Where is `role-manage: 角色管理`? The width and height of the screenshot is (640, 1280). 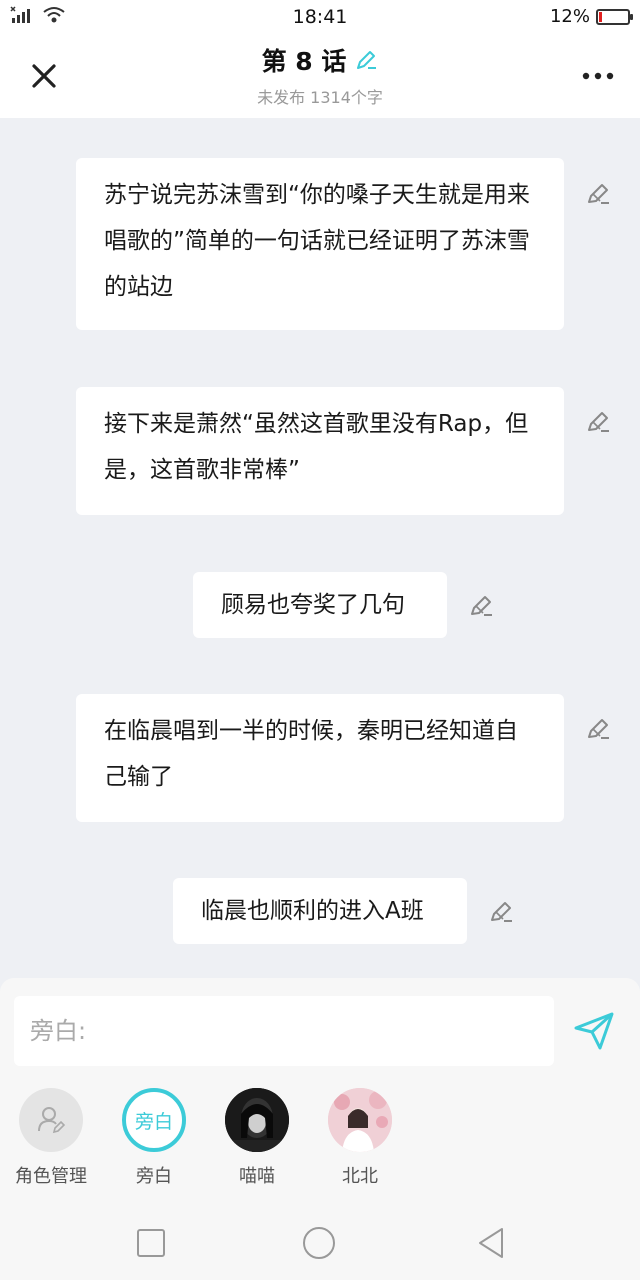 role-manage: 角色管理 is located at coordinates (51, 1138).